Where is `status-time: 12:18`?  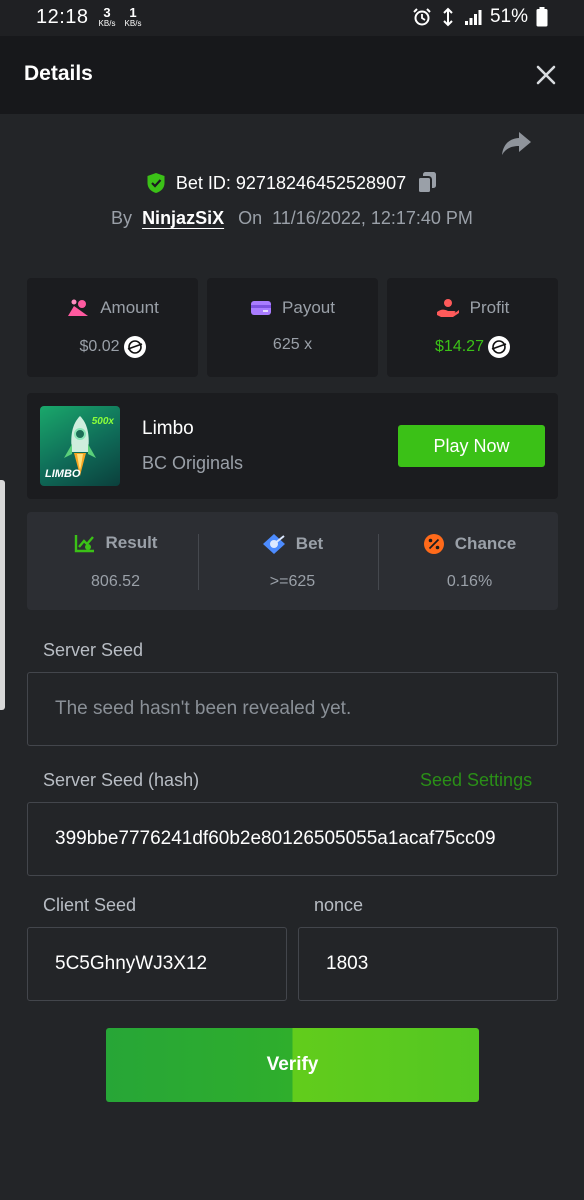 status-time: 12:18 is located at coordinates (62, 17).